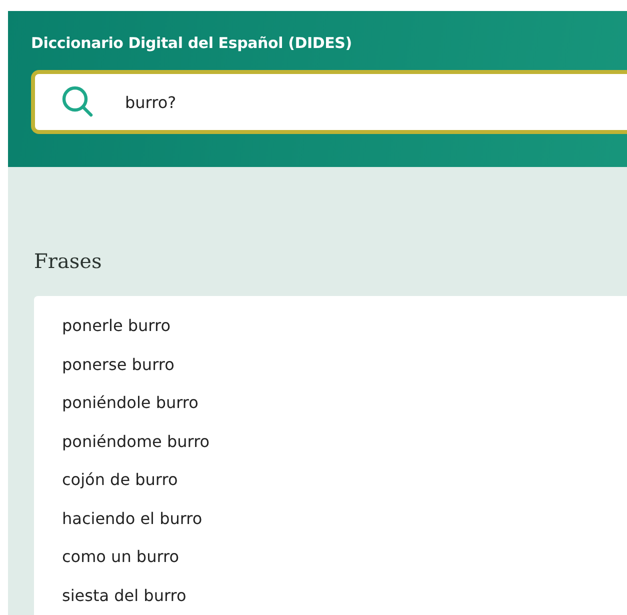  I want to click on phrase-link: ponerse burro, so click(118, 365).